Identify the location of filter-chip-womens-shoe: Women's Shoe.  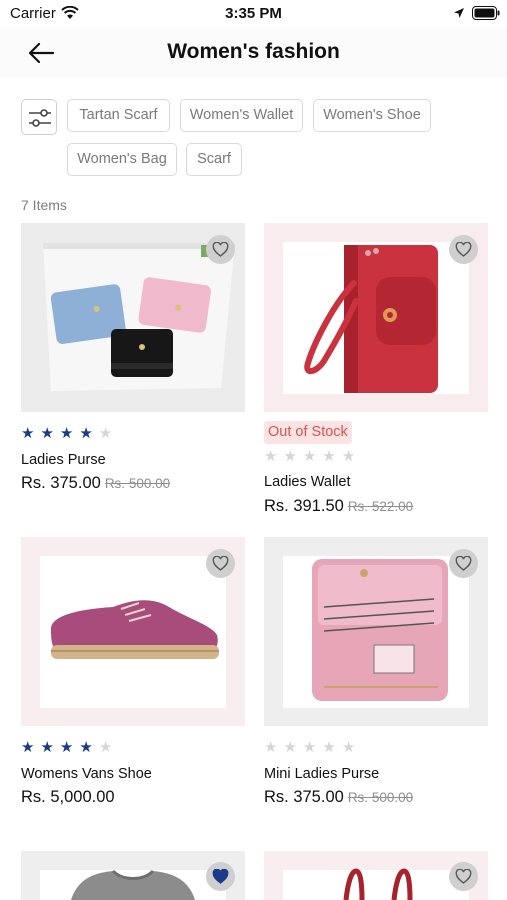
(372, 115).